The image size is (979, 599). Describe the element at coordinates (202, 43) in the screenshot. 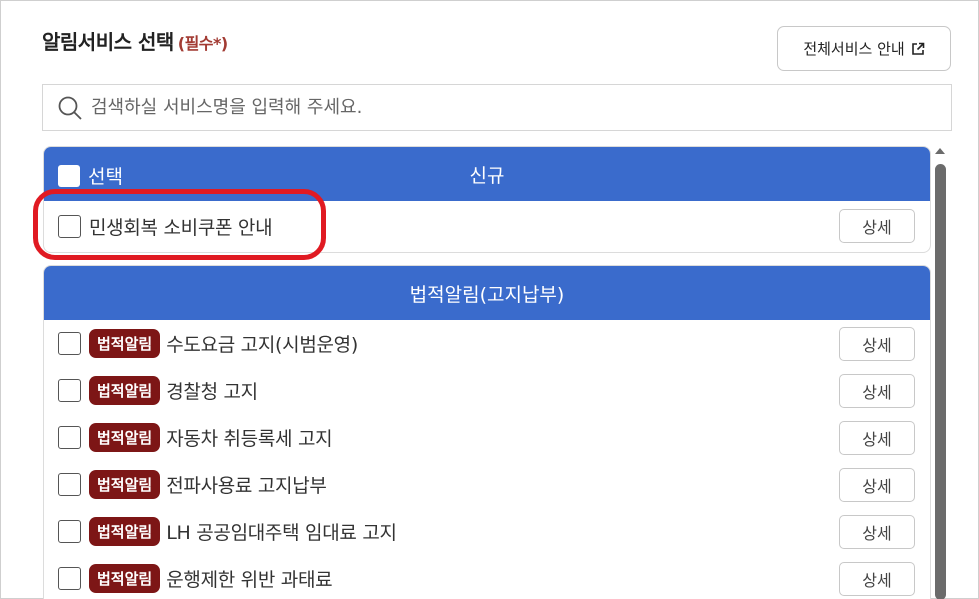

I see `required-mark: (필수*)` at that location.